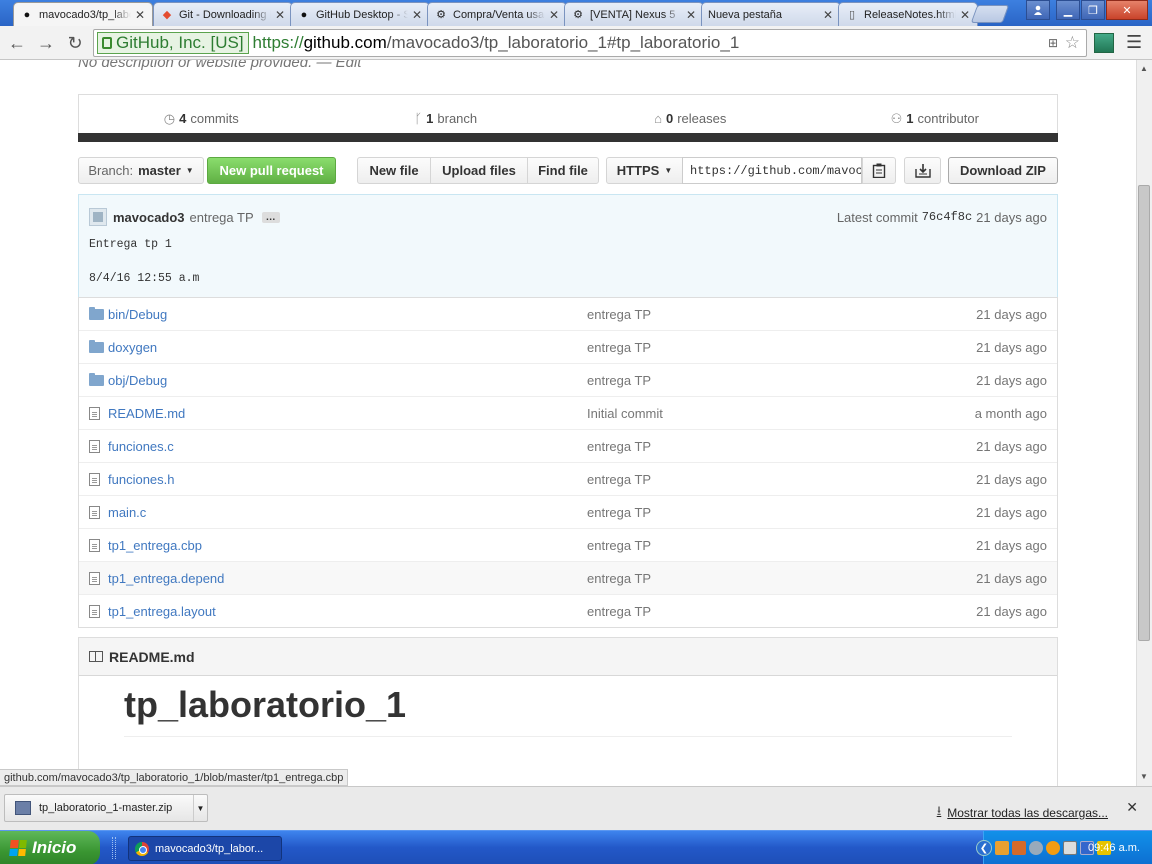 This screenshot has height=864, width=1152. I want to click on file-name-link: doxygen, so click(132, 347).